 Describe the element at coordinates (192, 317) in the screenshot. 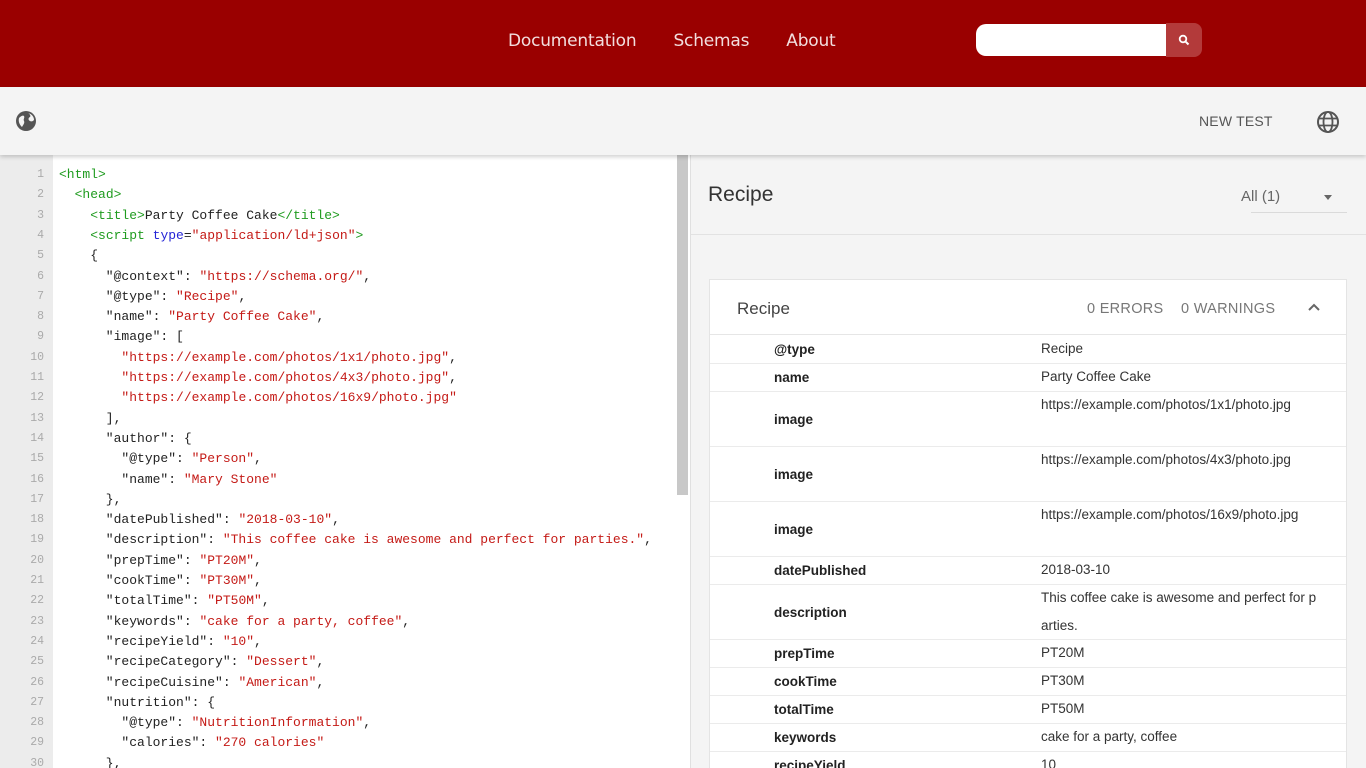

I see `code-text: "name": "Party Coffee Cake",` at that location.